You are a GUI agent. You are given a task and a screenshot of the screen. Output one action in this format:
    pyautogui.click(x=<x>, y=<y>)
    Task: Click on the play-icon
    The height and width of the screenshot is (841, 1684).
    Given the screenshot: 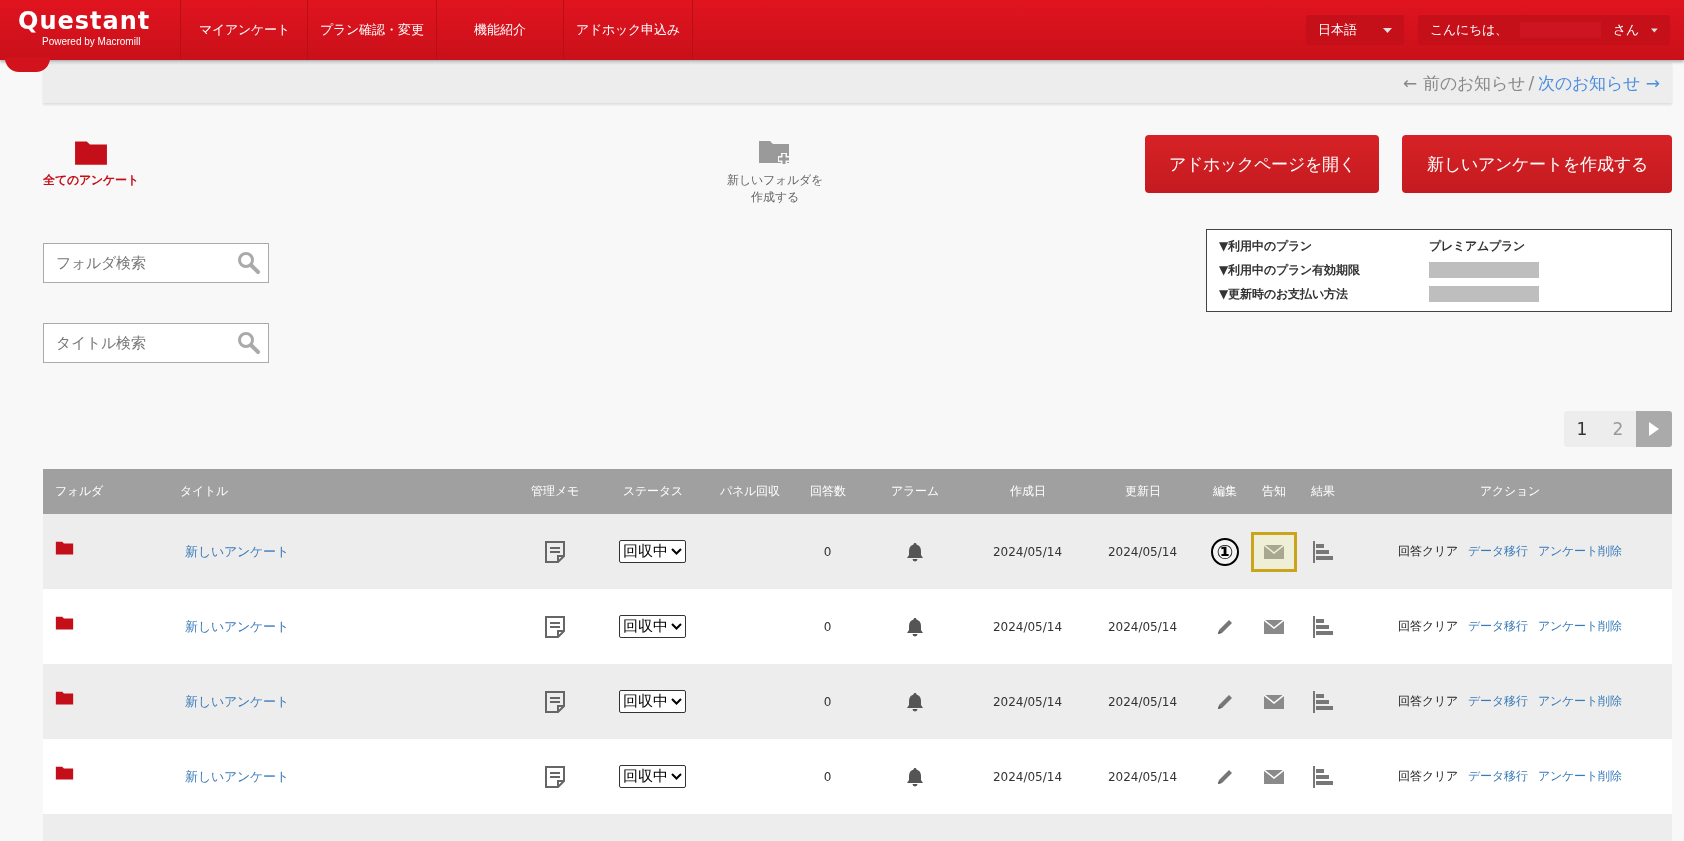 What is the action you would take?
    pyautogui.click(x=1654, y=429)
    